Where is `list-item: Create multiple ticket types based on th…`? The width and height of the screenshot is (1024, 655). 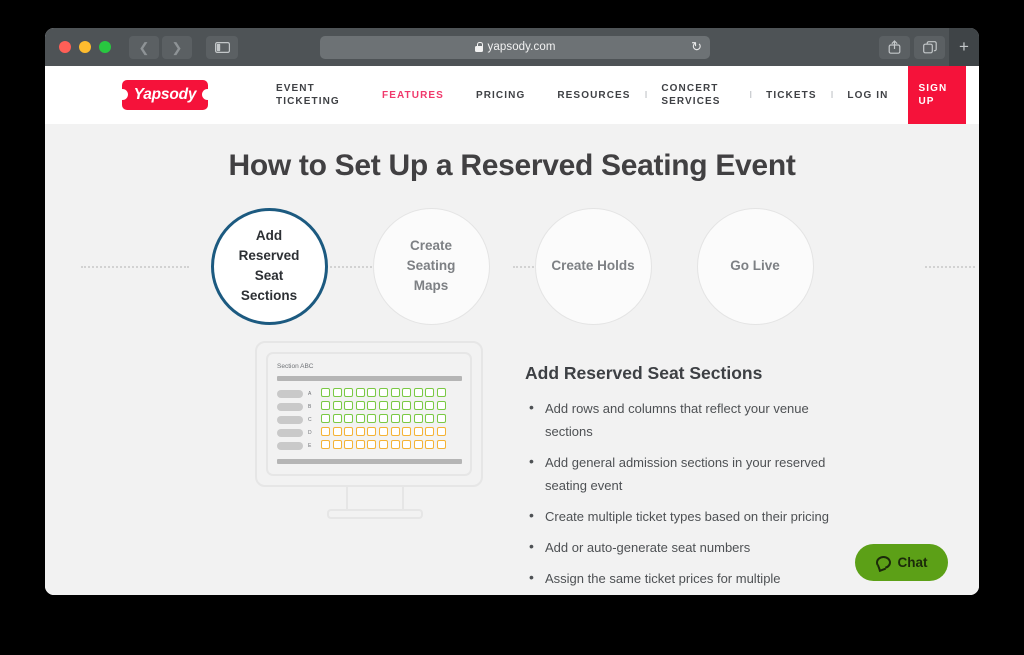 list-item: Create multiple ticket types based on th… is located at coordinates (690, 516).